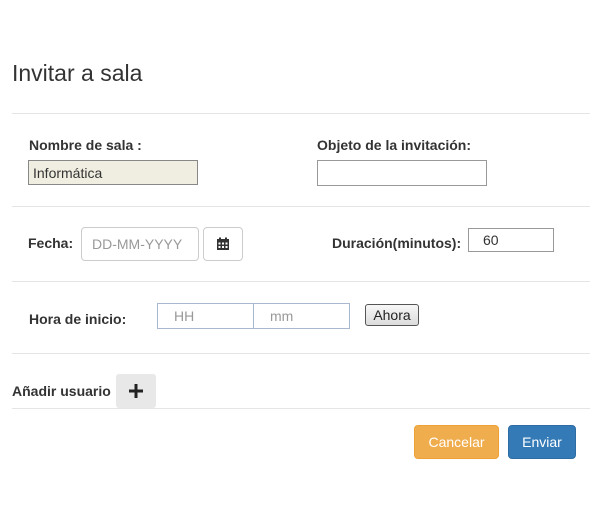 The width and height of the screenshot is (600, 507). Describe the element at coordinates (394, 145) in the screenshot. I see `invitation-subject-label: Objeto de la invitación:` at that location.